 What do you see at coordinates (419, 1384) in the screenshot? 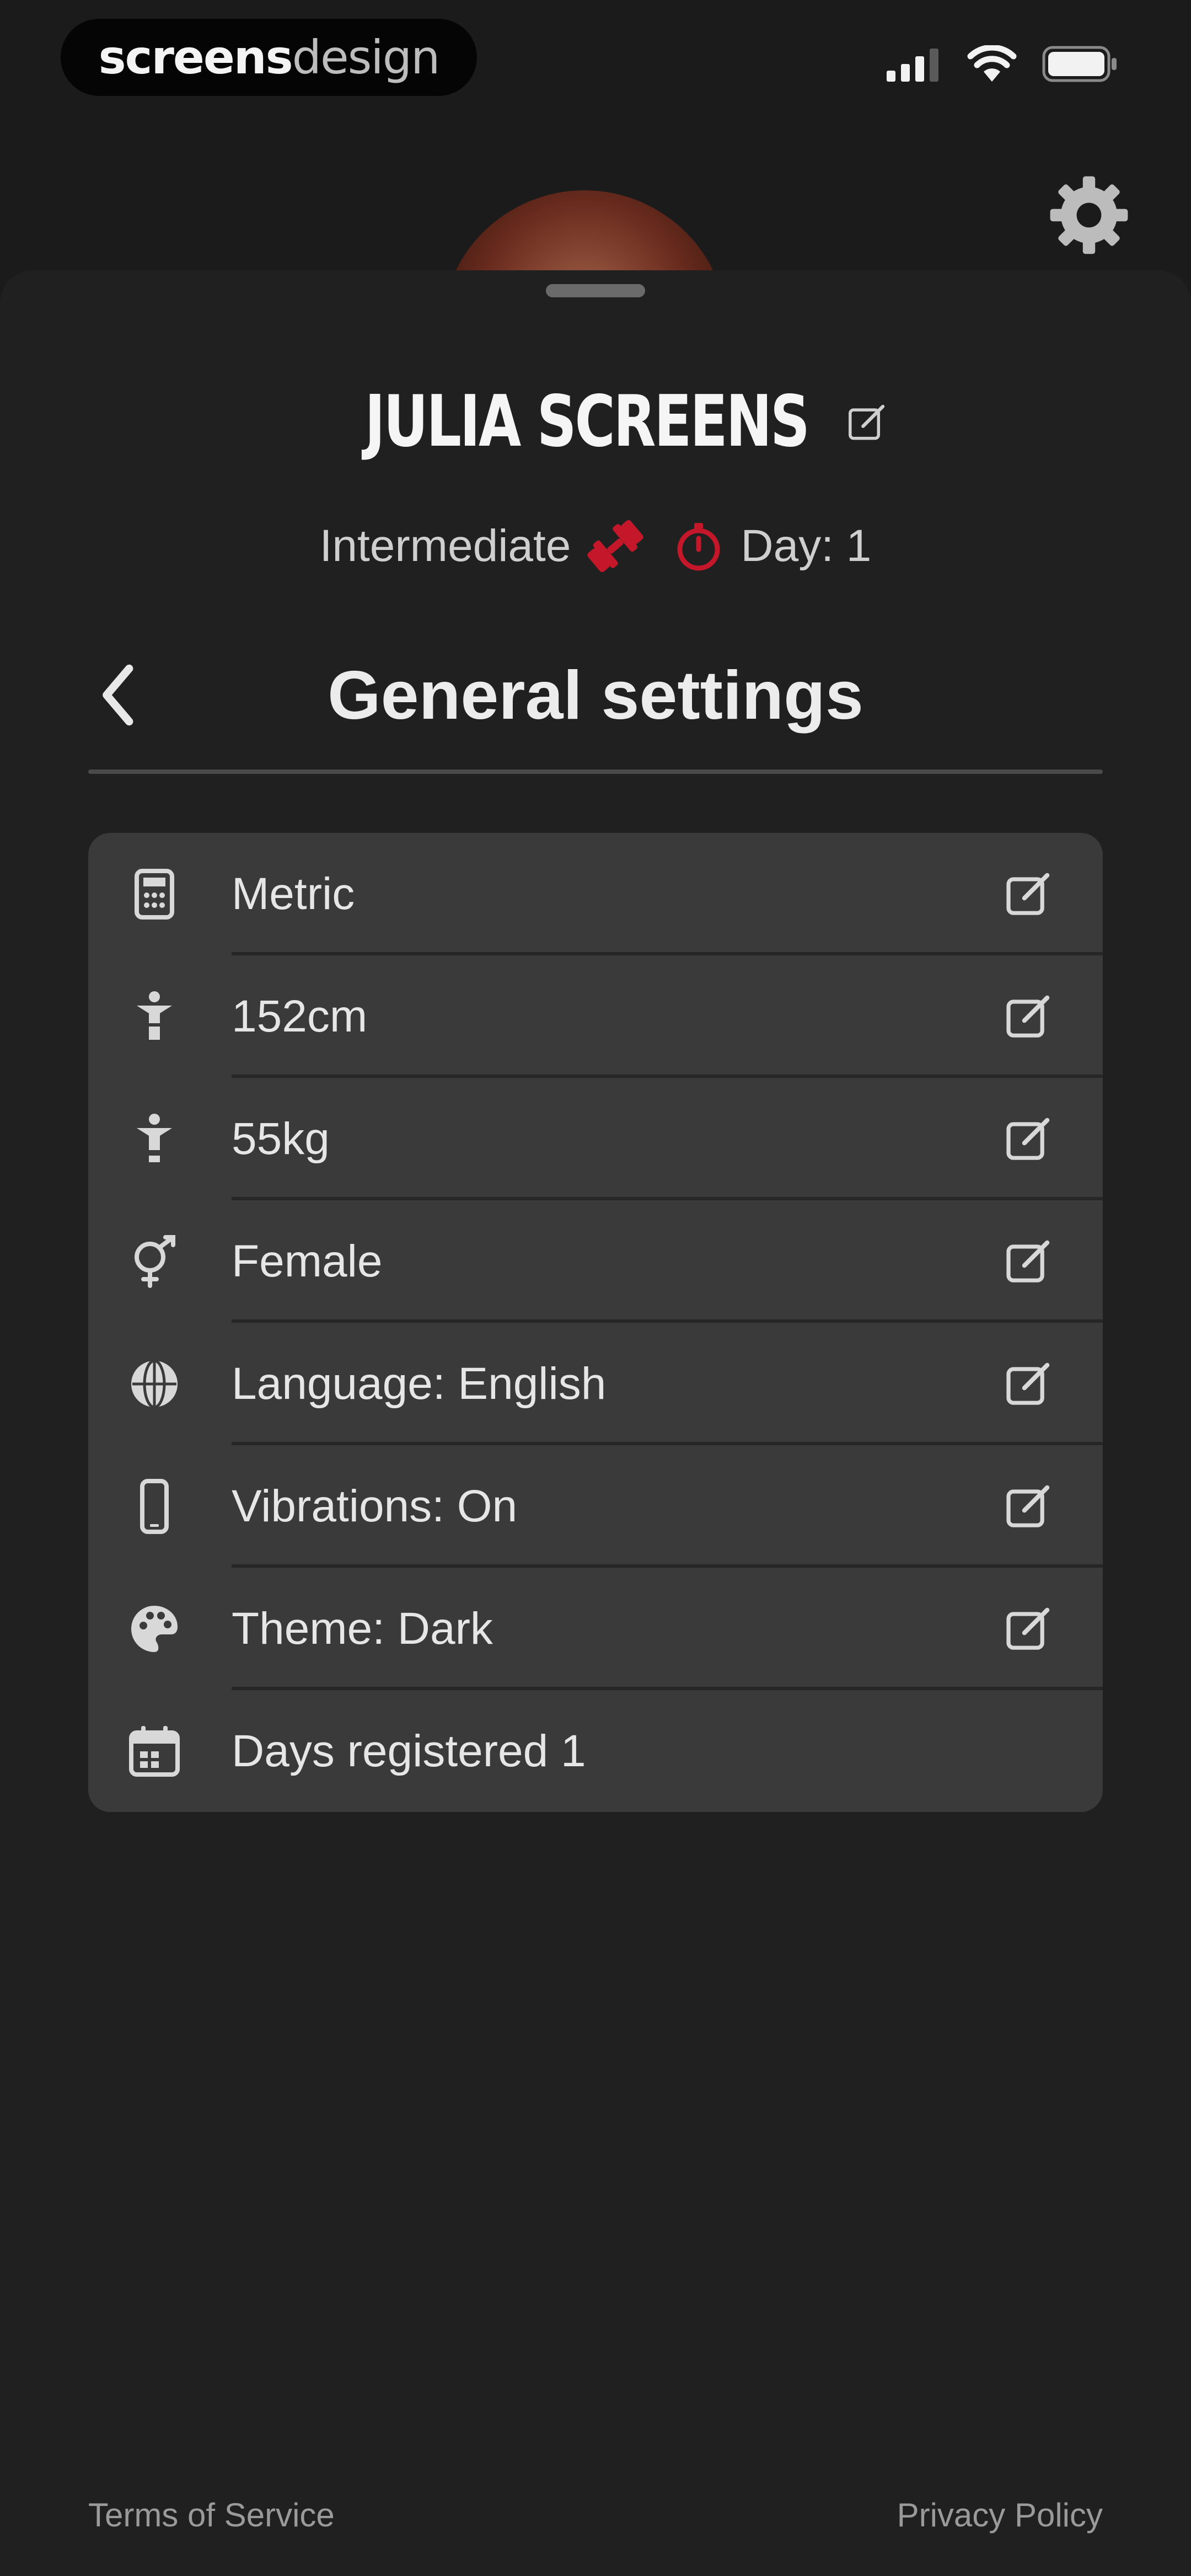
I see `setting-label: Language: English` at bounding box center [419, 1384].